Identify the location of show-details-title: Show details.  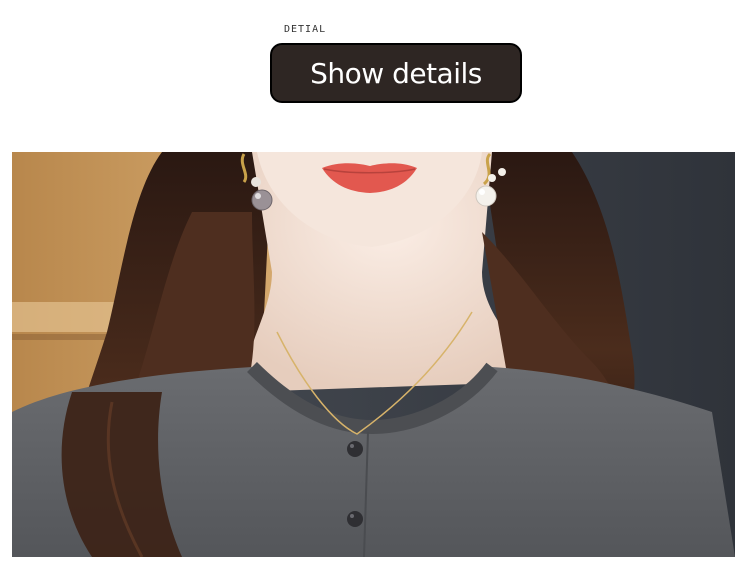
(396, 73).